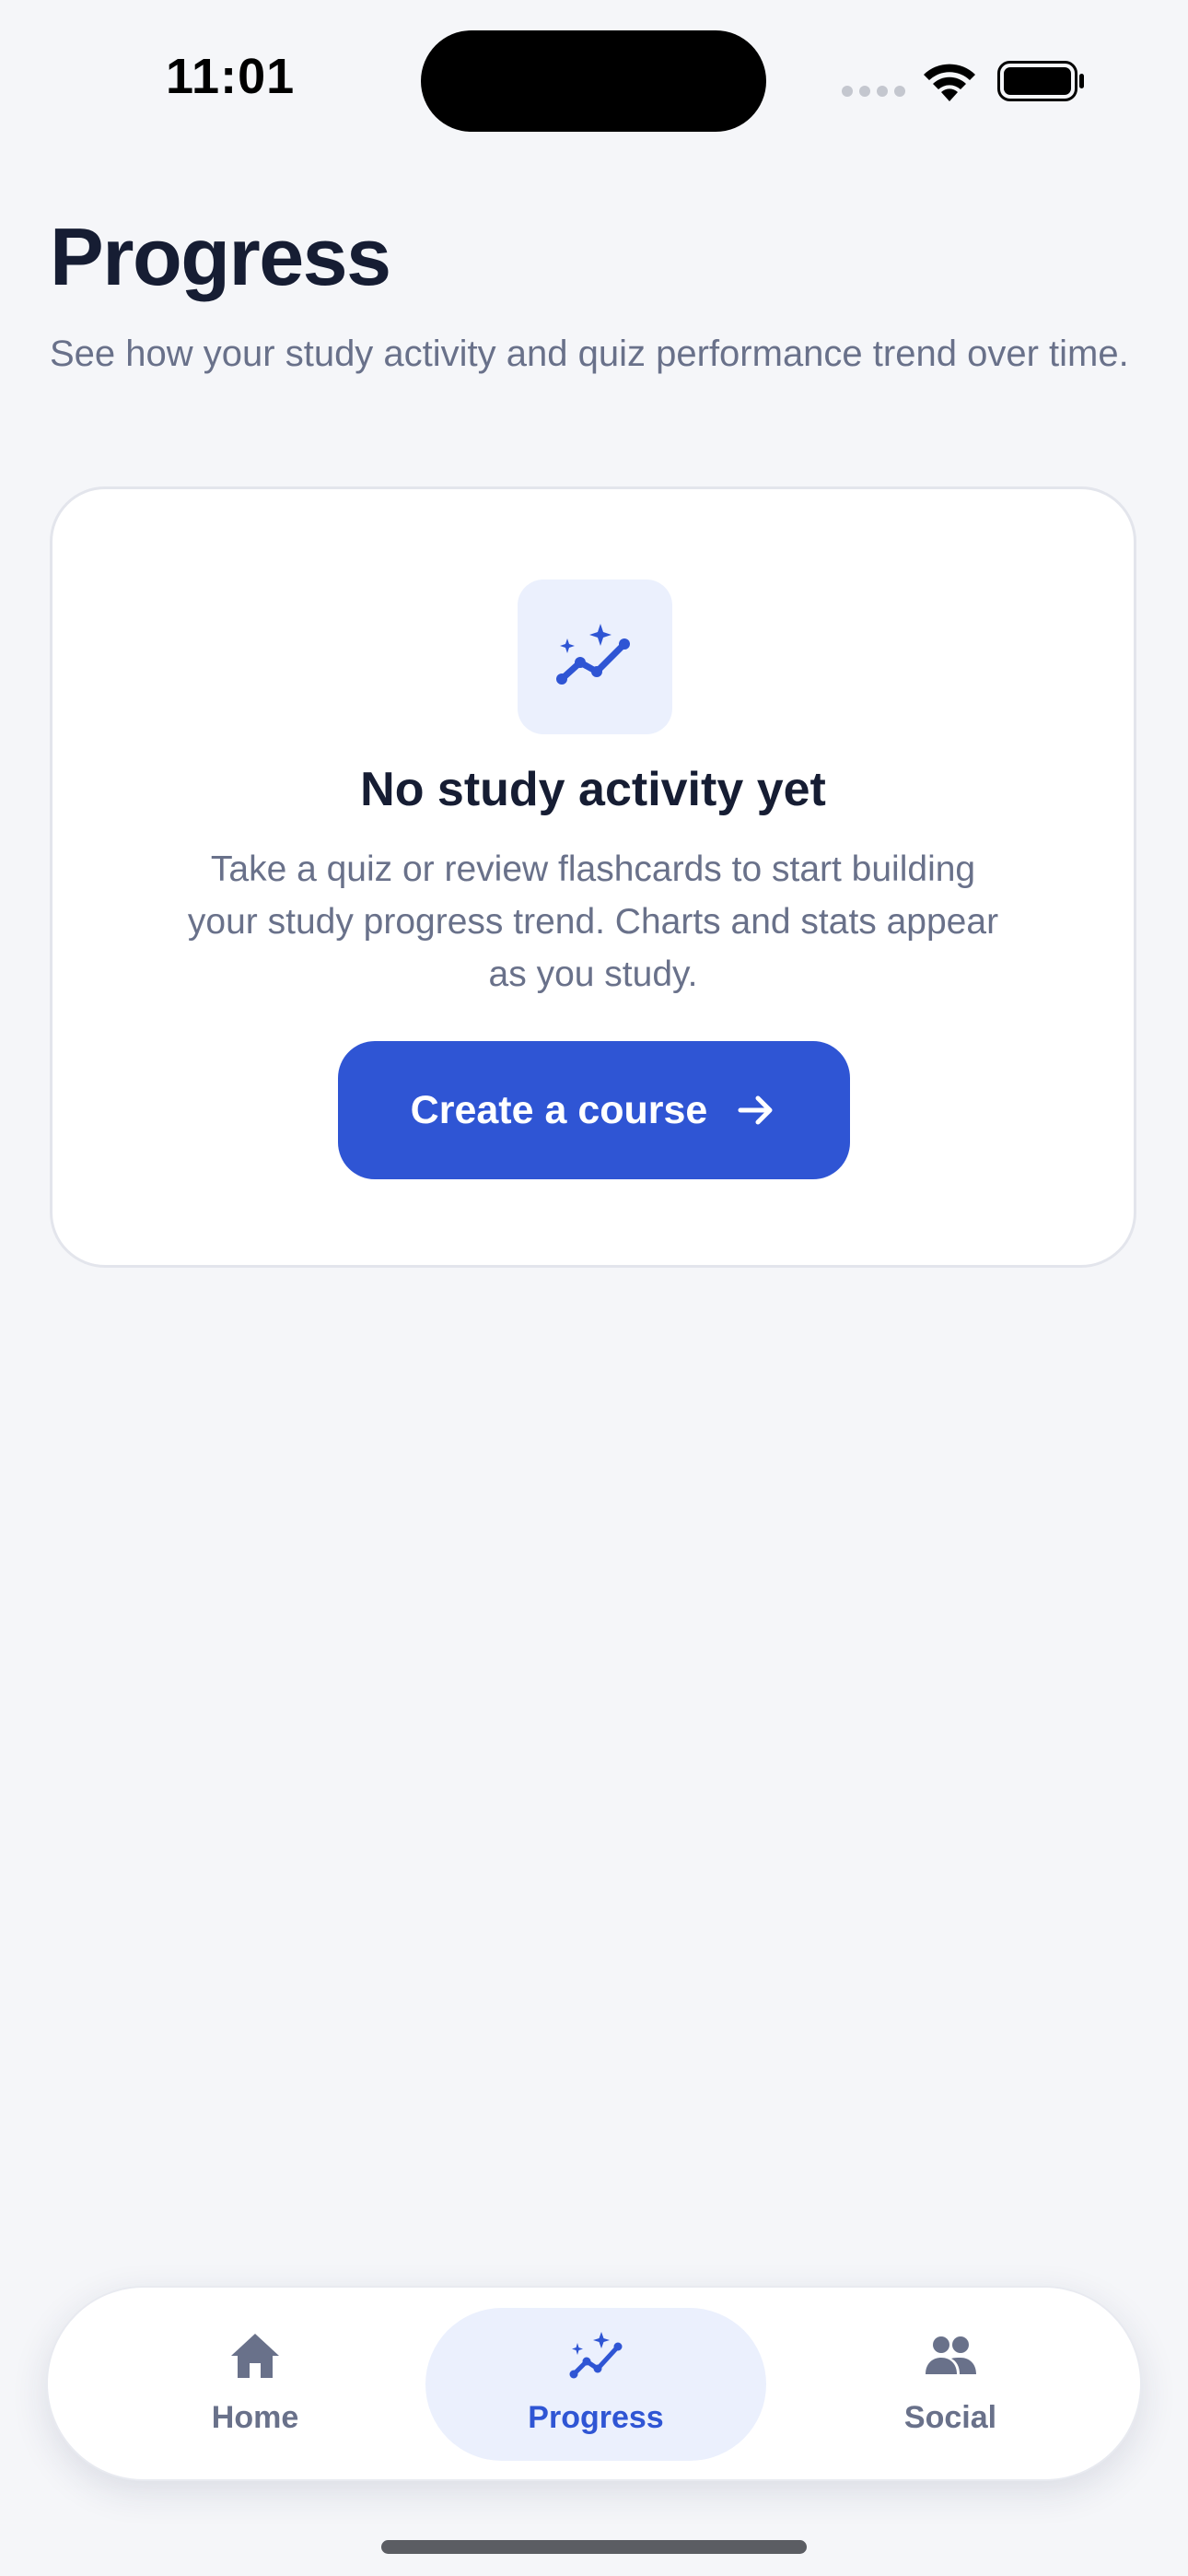  Describe the element at coordinates (951, 2355) in the screenshot. I see `people-icon` at that location.